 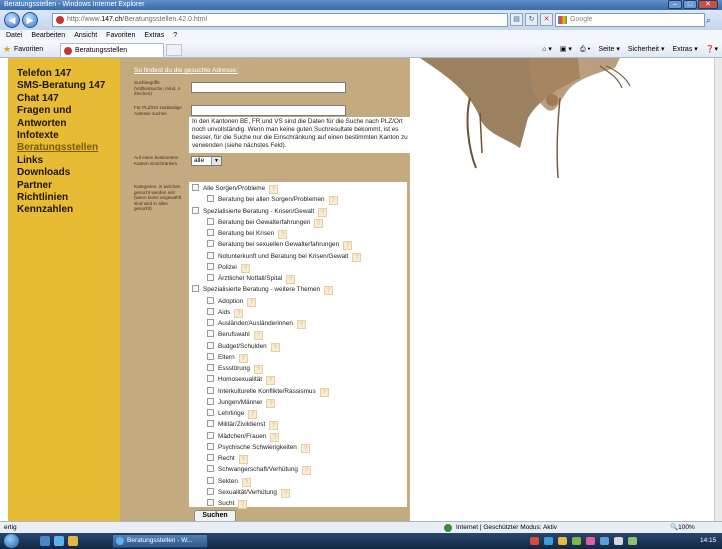 I want to click on category-label: Ausländer/Ausländerinnen, so click(x=255, y=323).